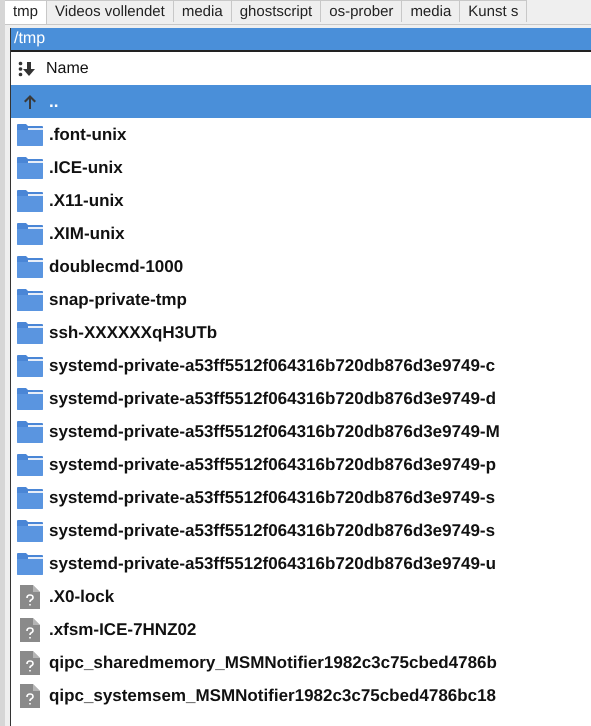 Image resolution: width=591 pixels, height=726 pixels. Describe the element at coordinates (272, 464) in the screenshot. I see `file-name: systemd-private-a53ff5512f064316b720db876d3e9749-p` at that location.